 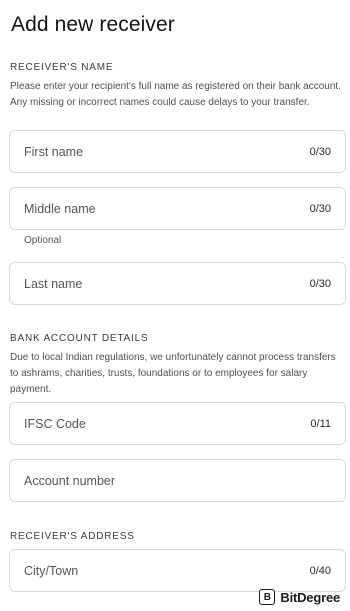 I want to click on ifsc-code-field: 0/11, so click(x=177, y=423).